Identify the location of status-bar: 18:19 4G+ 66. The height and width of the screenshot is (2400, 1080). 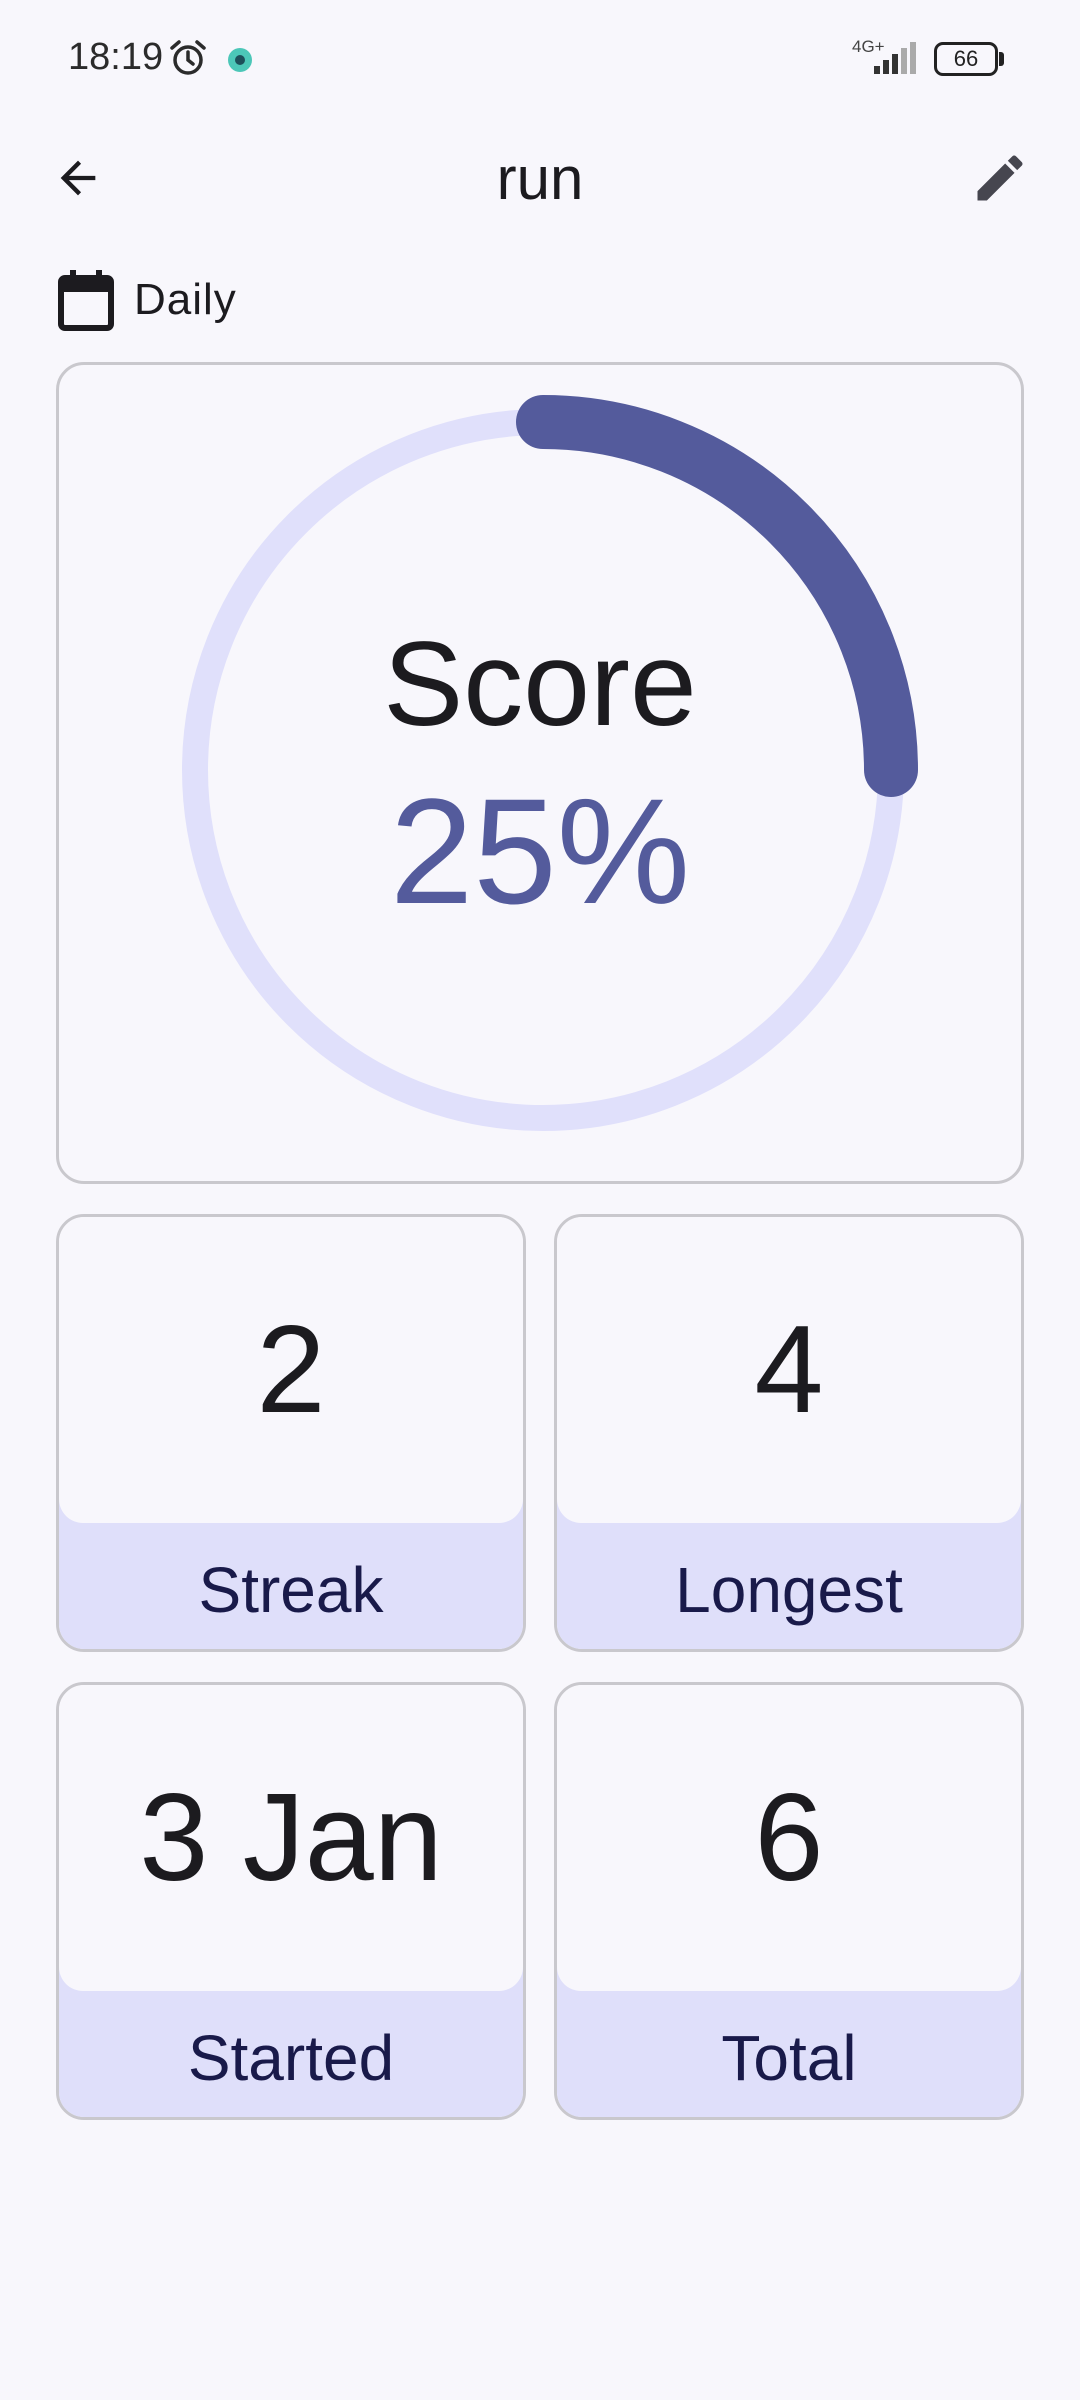
(540, 59).